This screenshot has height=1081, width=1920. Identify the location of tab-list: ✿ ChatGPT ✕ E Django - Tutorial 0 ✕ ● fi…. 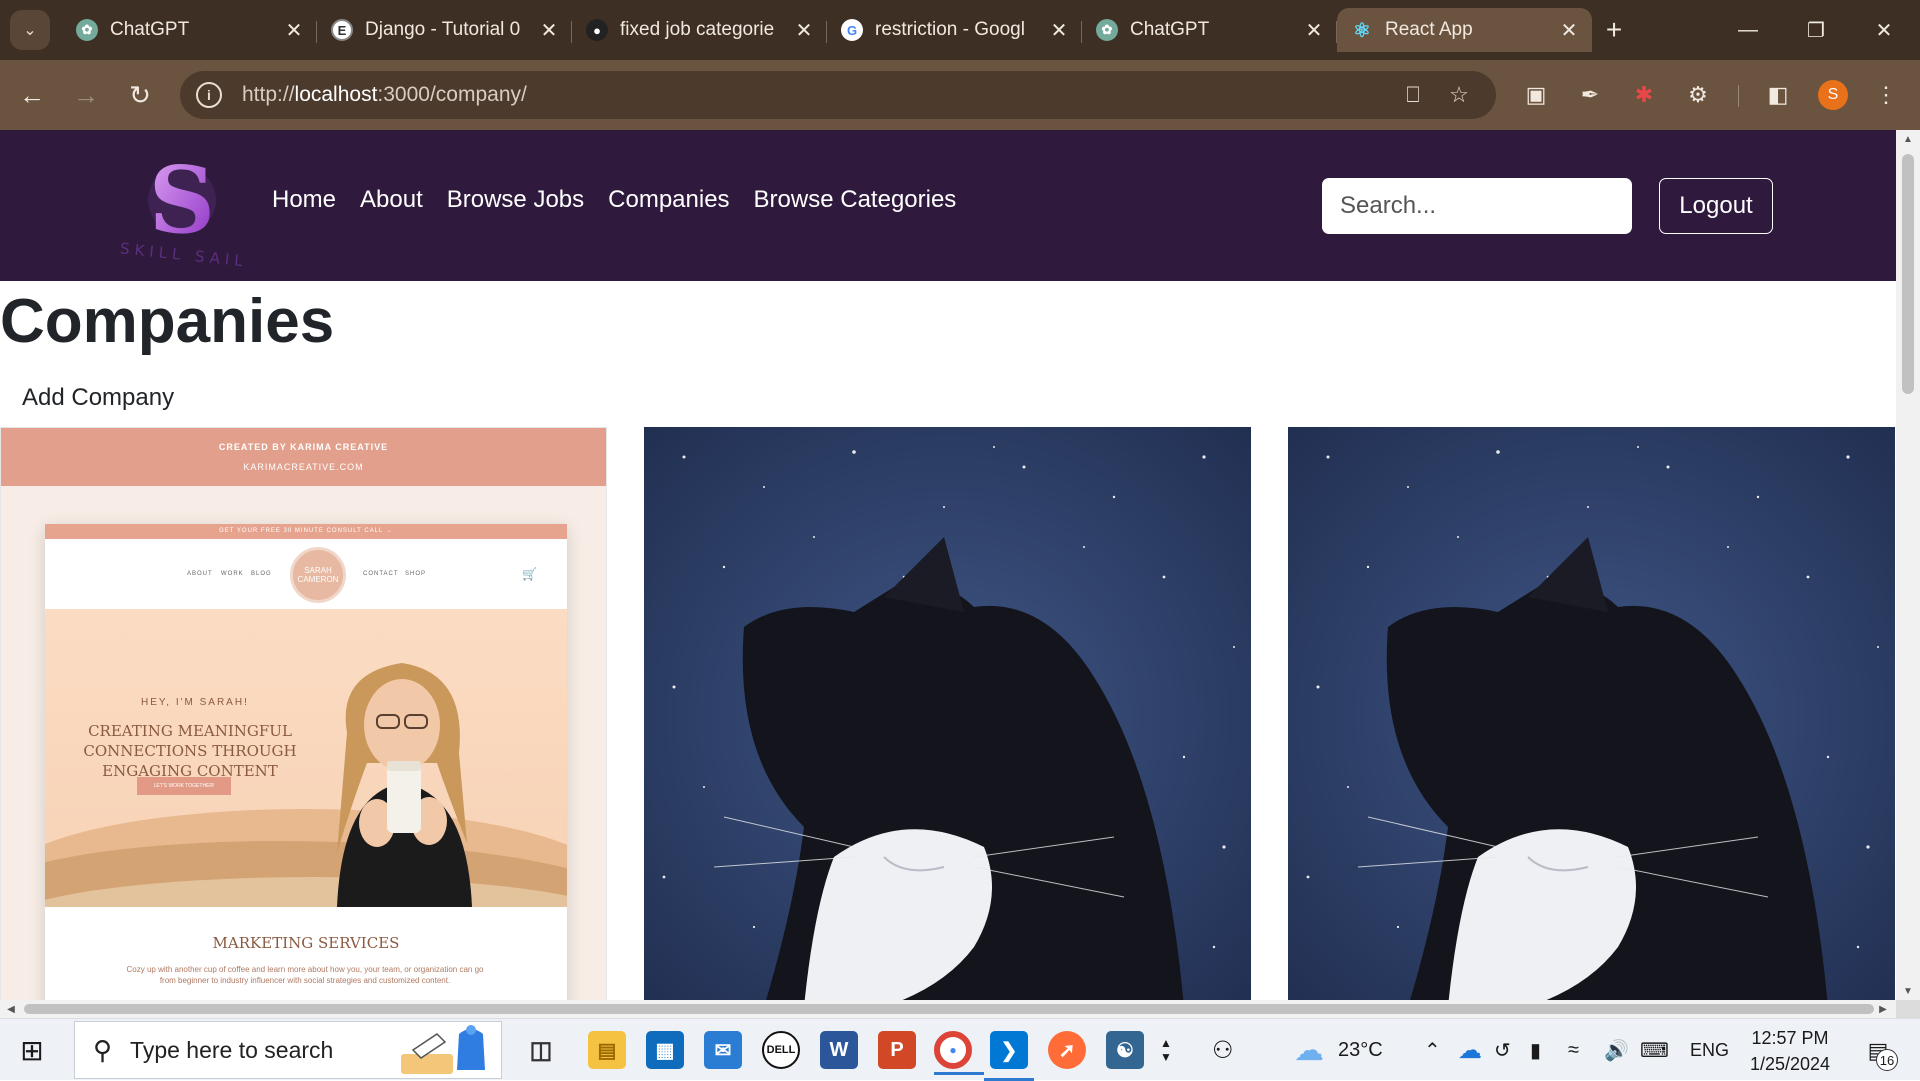
(827, 34).